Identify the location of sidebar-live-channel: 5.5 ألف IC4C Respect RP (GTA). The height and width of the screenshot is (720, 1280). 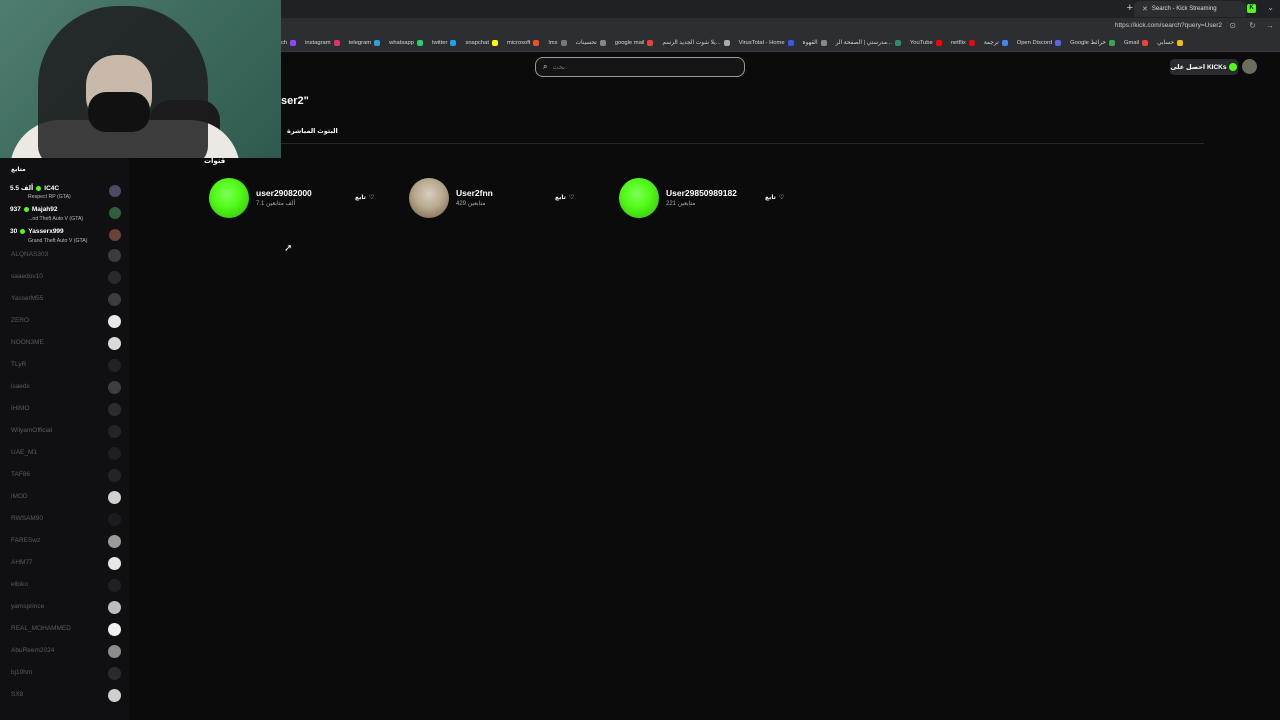
(67, 194).